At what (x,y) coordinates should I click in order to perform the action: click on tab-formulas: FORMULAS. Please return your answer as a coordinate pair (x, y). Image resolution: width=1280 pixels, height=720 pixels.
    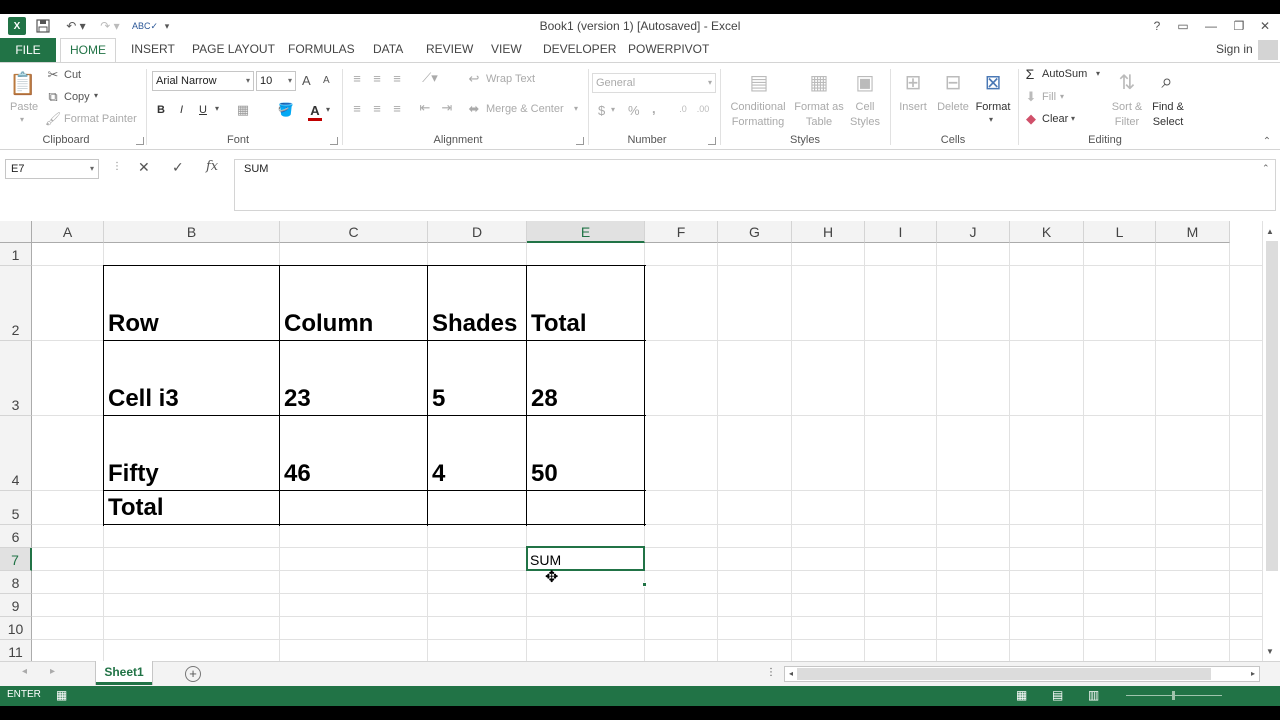
    Looking at the image, I should click on (321, 49).